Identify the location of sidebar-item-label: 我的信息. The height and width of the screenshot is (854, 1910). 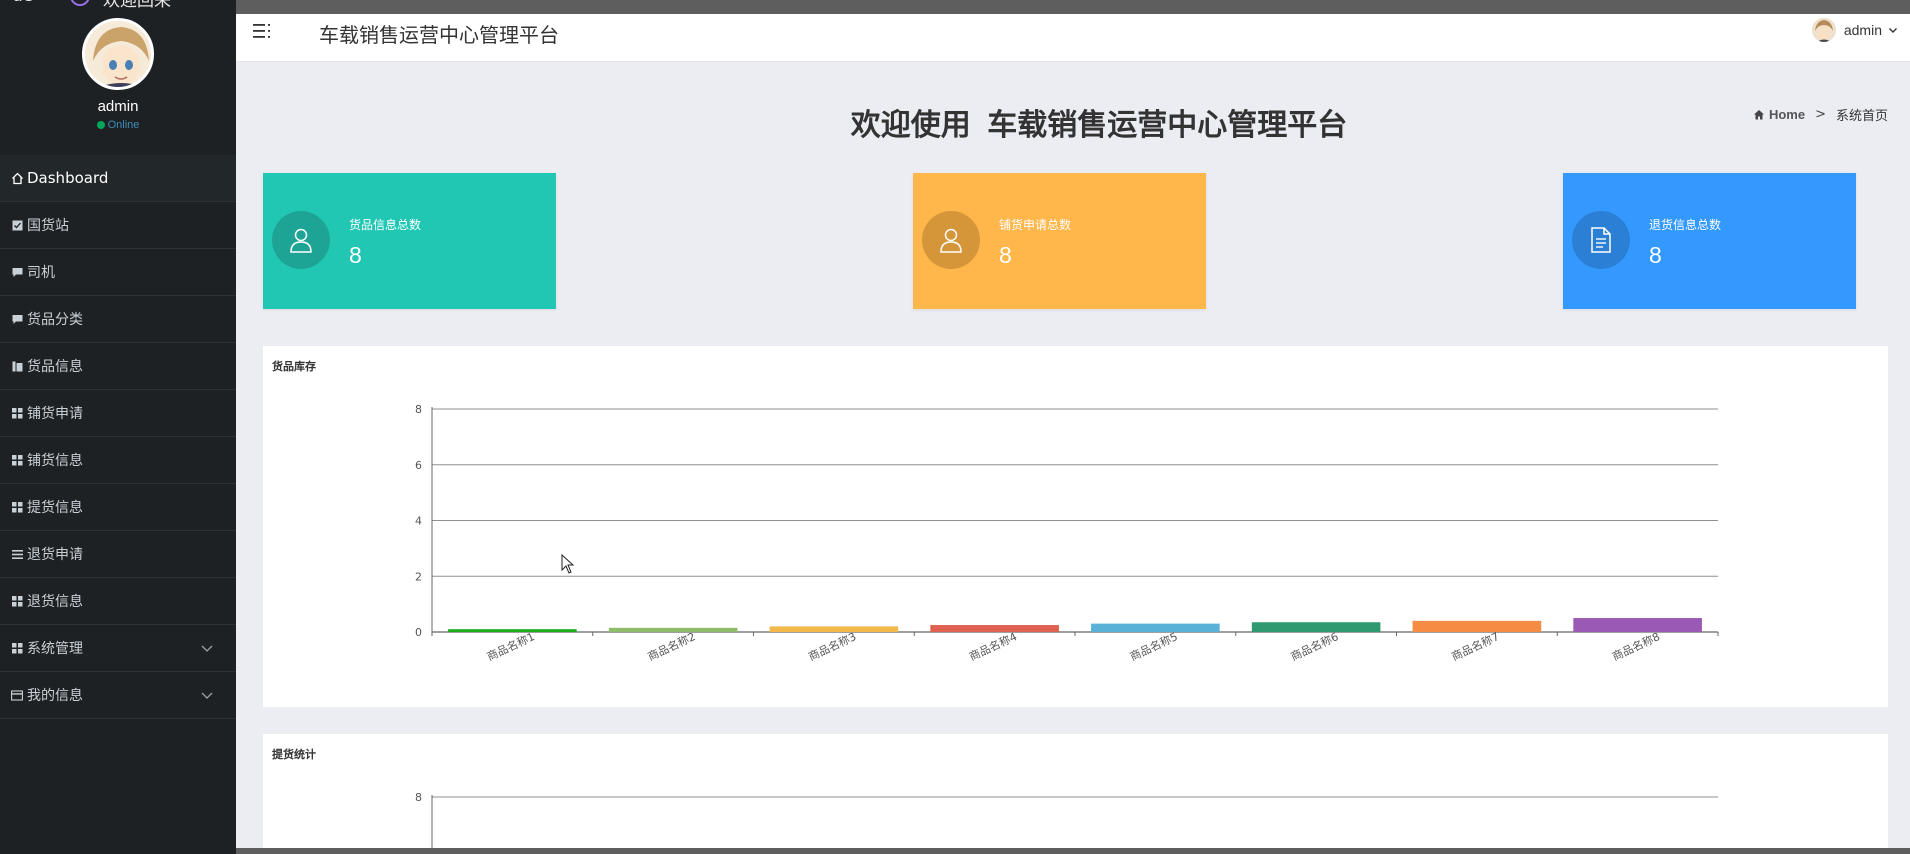
(55, 696).